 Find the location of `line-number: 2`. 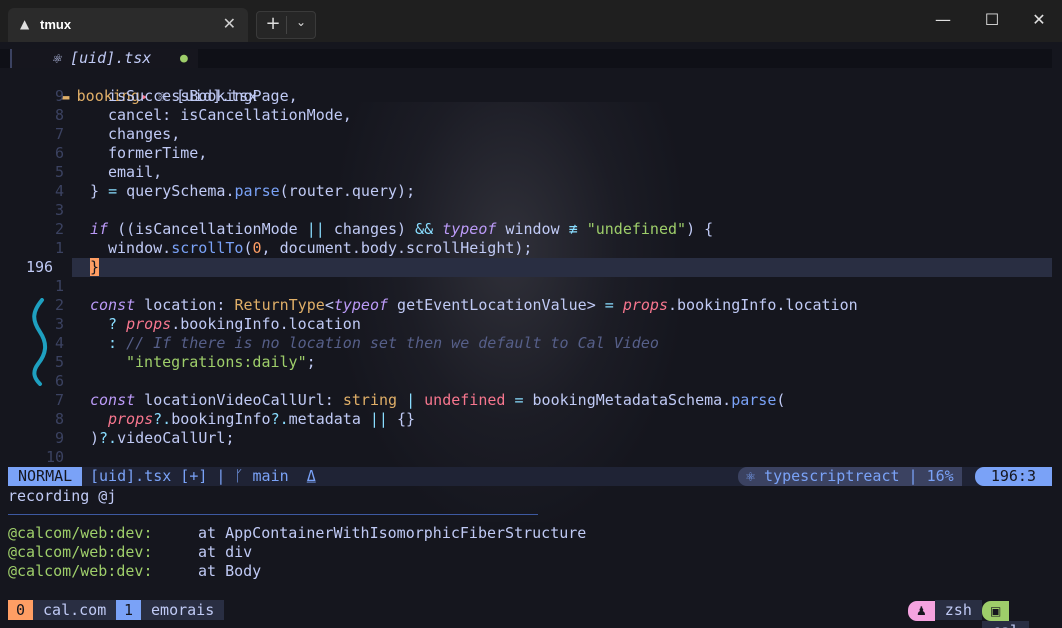

line-number: 2 is located at coordinates (59, 229).